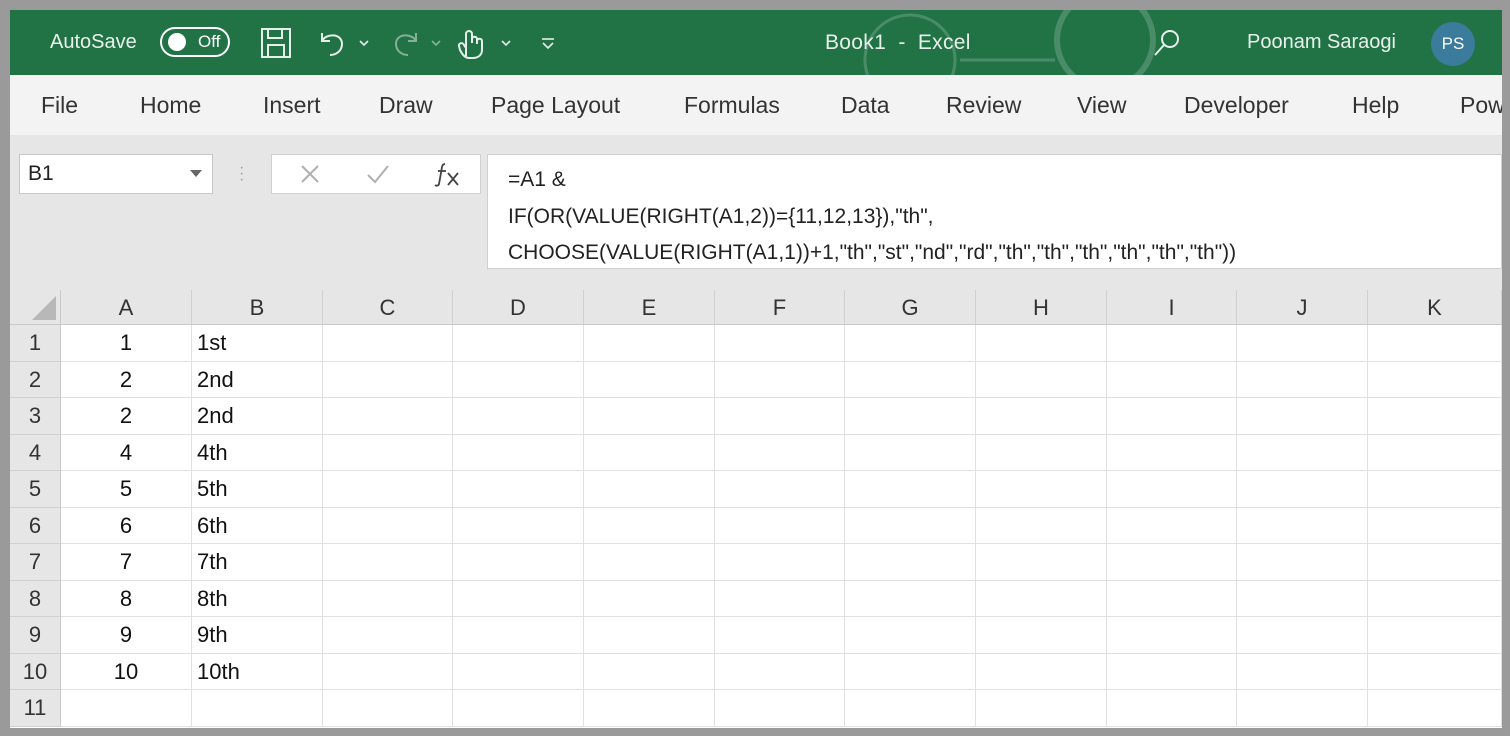  What do you see at coordinates (257, 598) in the screenshot?
I see `cell-b8: 8th` at bounding box center [257, 598].